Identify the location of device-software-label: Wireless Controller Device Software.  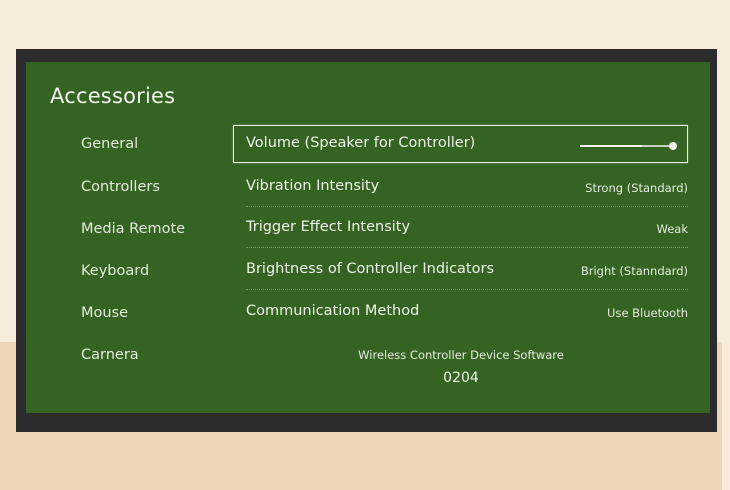
(461, 355).